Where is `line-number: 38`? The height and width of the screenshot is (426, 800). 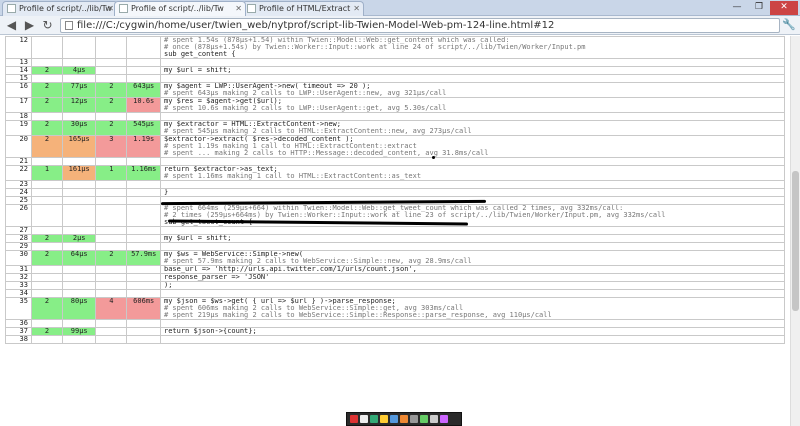 line-number: 38 is located at coordinates (18, 339).